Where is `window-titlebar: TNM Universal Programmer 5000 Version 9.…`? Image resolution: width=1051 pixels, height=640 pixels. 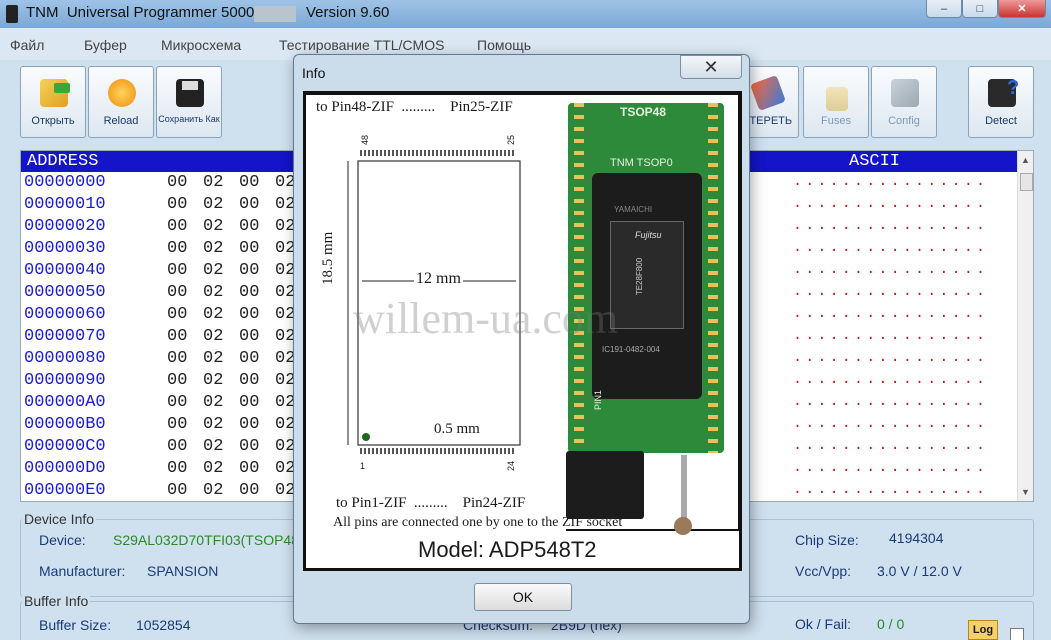 window-titlebar: TNM Universal Programmer 5000 Version 9.… is located at coordinates (525, 14).